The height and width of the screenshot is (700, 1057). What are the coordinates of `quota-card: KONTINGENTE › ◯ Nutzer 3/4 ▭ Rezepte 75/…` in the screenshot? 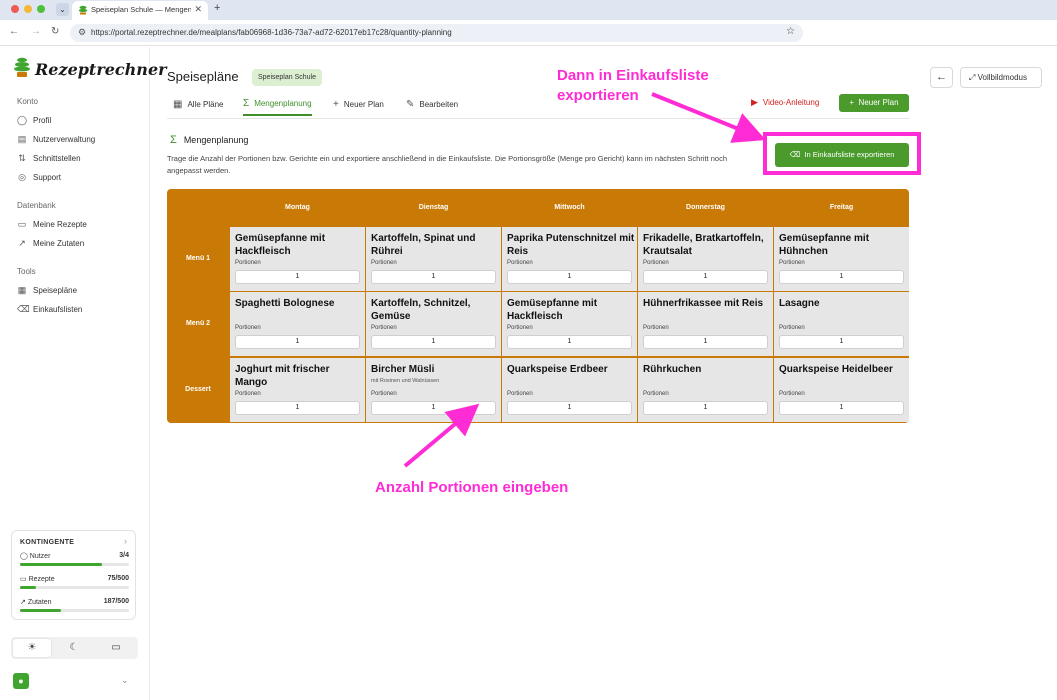 It's located at (73, 575).